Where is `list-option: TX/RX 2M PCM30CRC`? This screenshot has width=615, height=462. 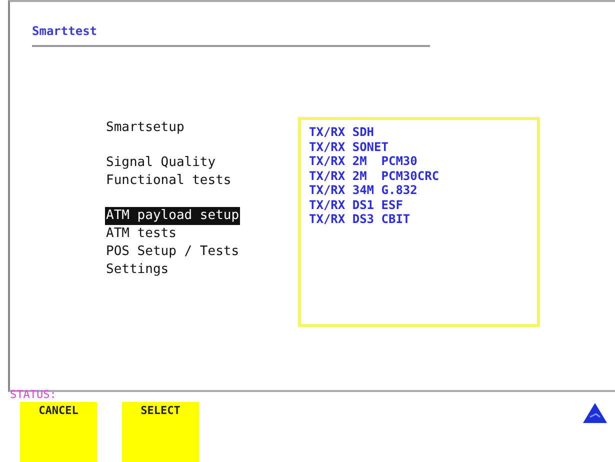 list-option: TX/RX 2M PCM30CRC is located at coordinates (419, 175).